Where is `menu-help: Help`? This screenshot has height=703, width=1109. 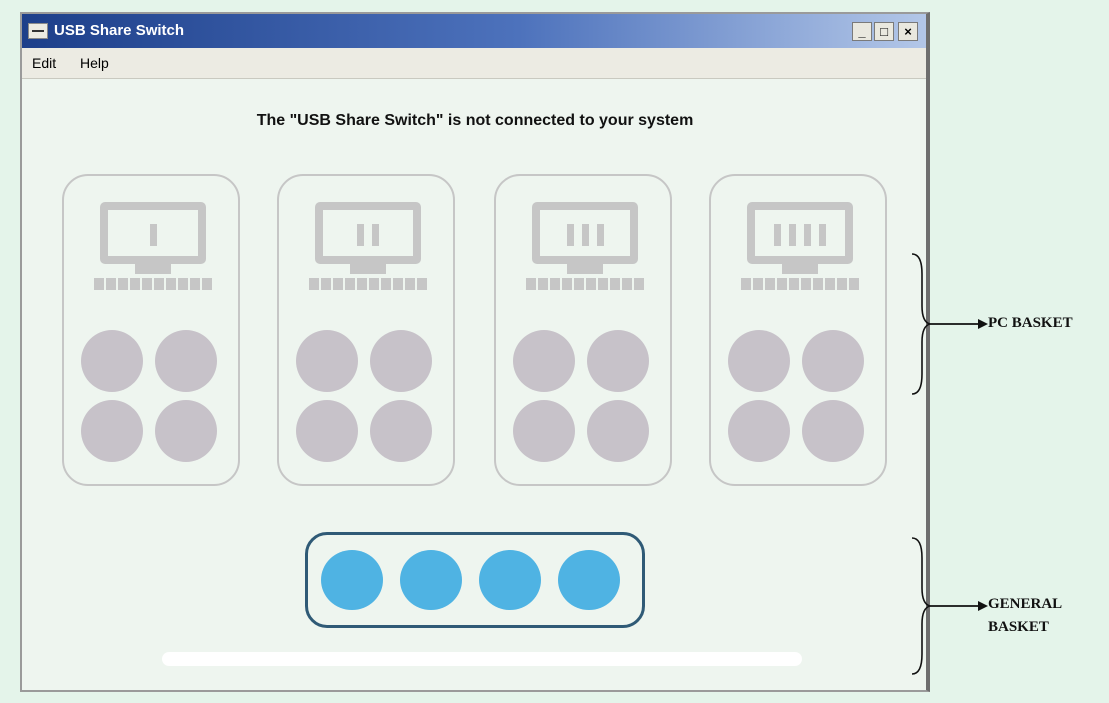
menu-help: Help is located at coordinates (94, 63).